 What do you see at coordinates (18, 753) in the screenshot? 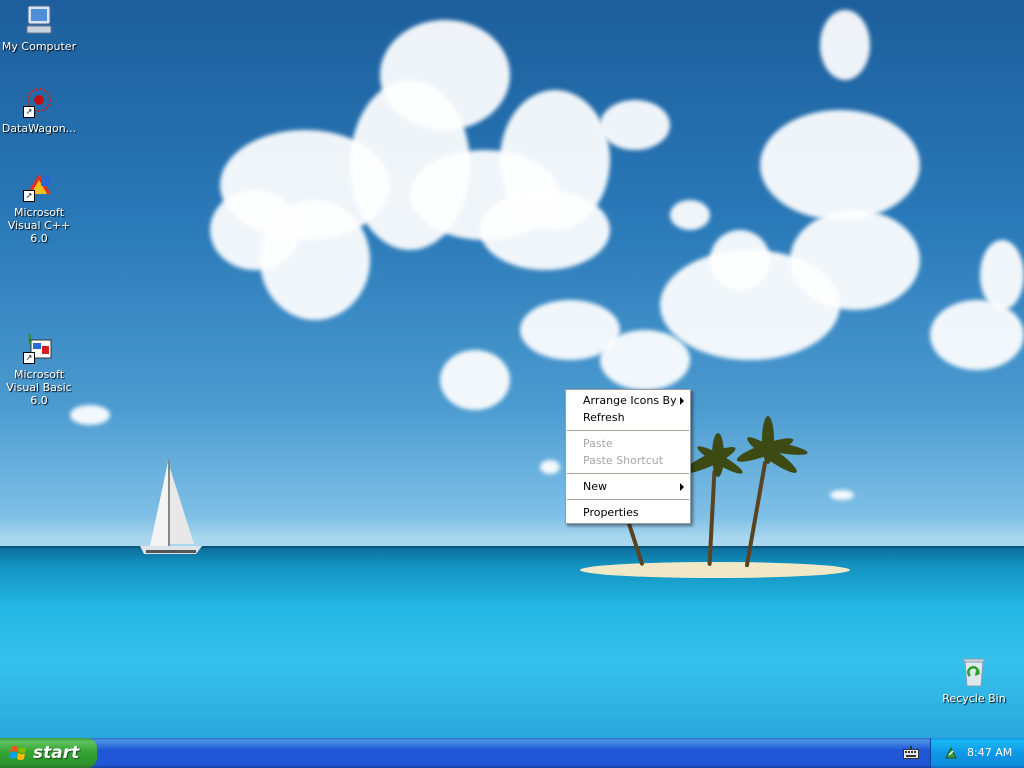
I see `windows-flag-icon` at bounding box center [18, 753].